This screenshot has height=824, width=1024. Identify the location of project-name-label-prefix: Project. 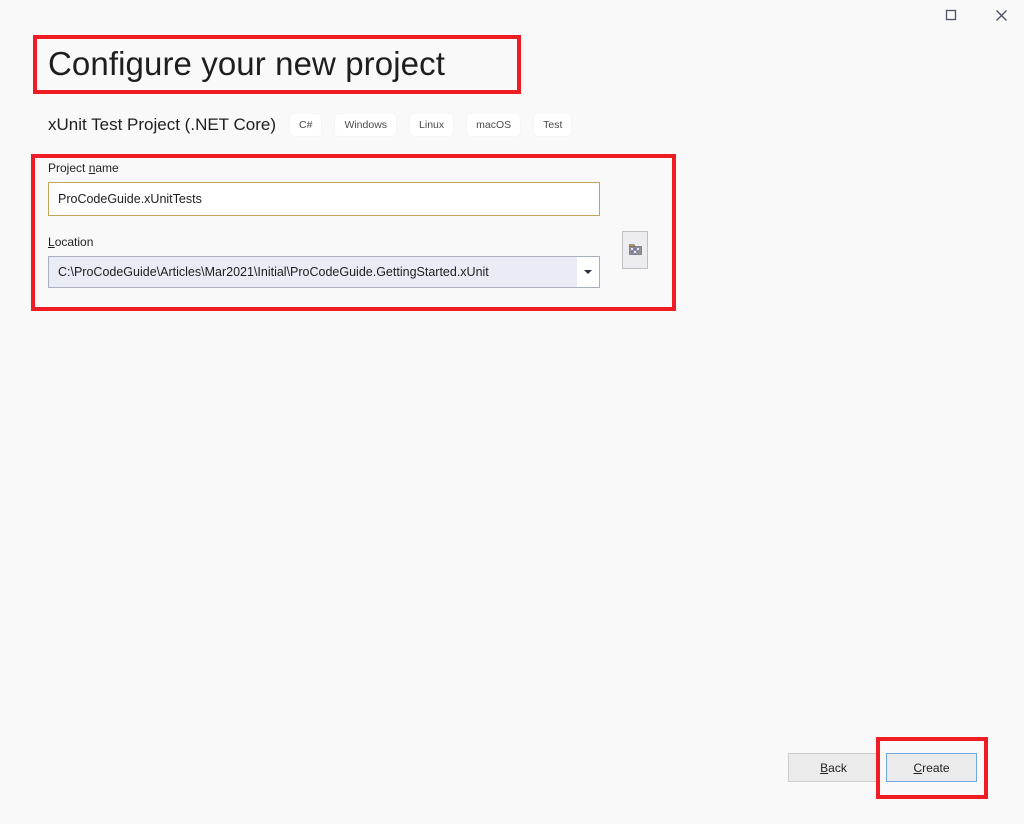
(68, 168).